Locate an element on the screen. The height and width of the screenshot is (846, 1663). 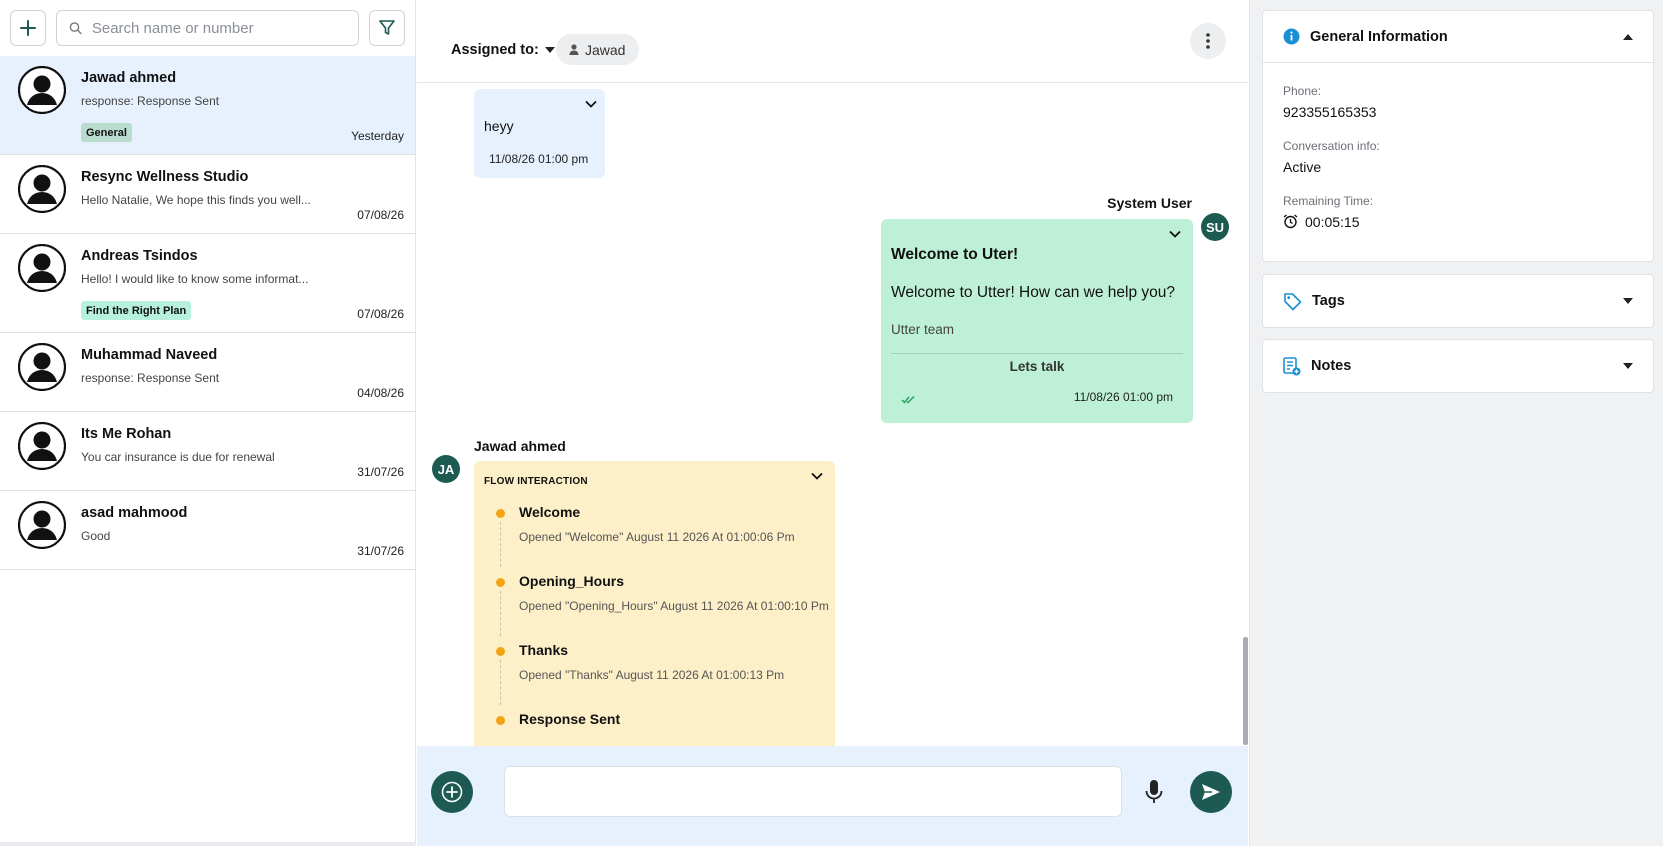
conversation-info-label: Conversation info: is located at coordinates (1331, 146).